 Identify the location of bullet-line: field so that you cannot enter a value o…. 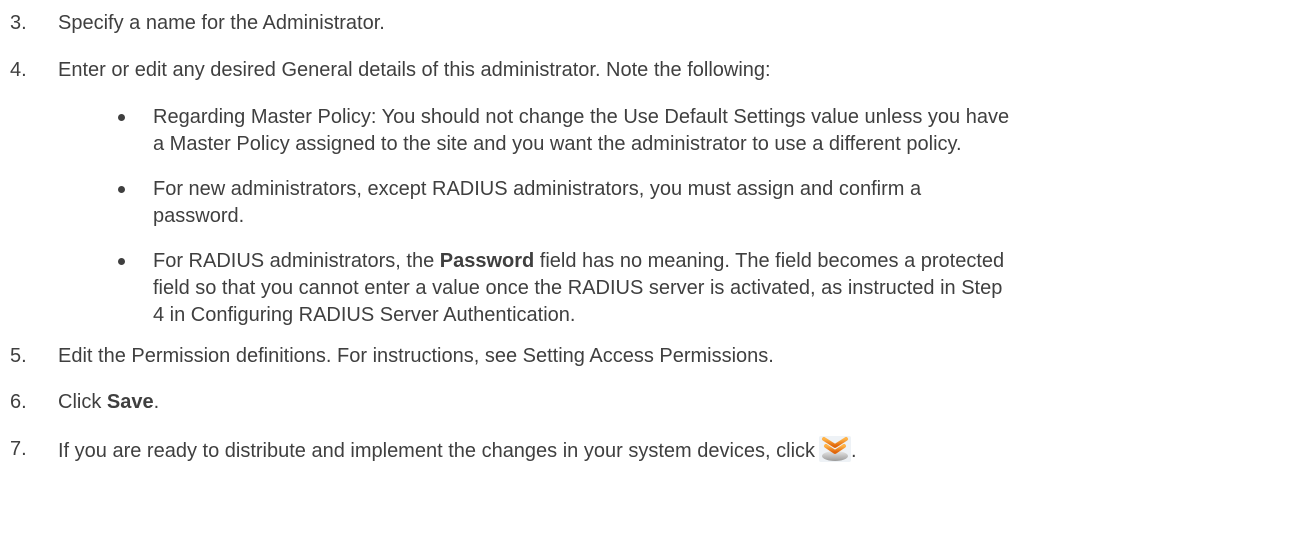
(578, 288).